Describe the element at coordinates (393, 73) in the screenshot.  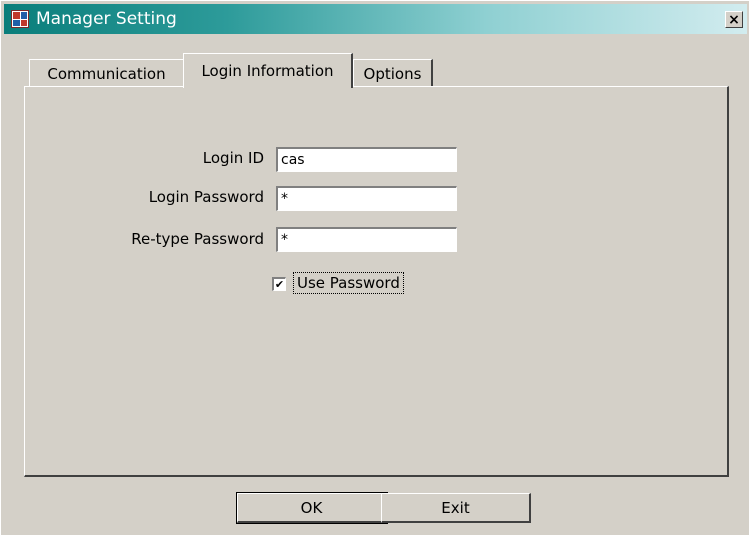
I see `tab-options: Options` at that location.